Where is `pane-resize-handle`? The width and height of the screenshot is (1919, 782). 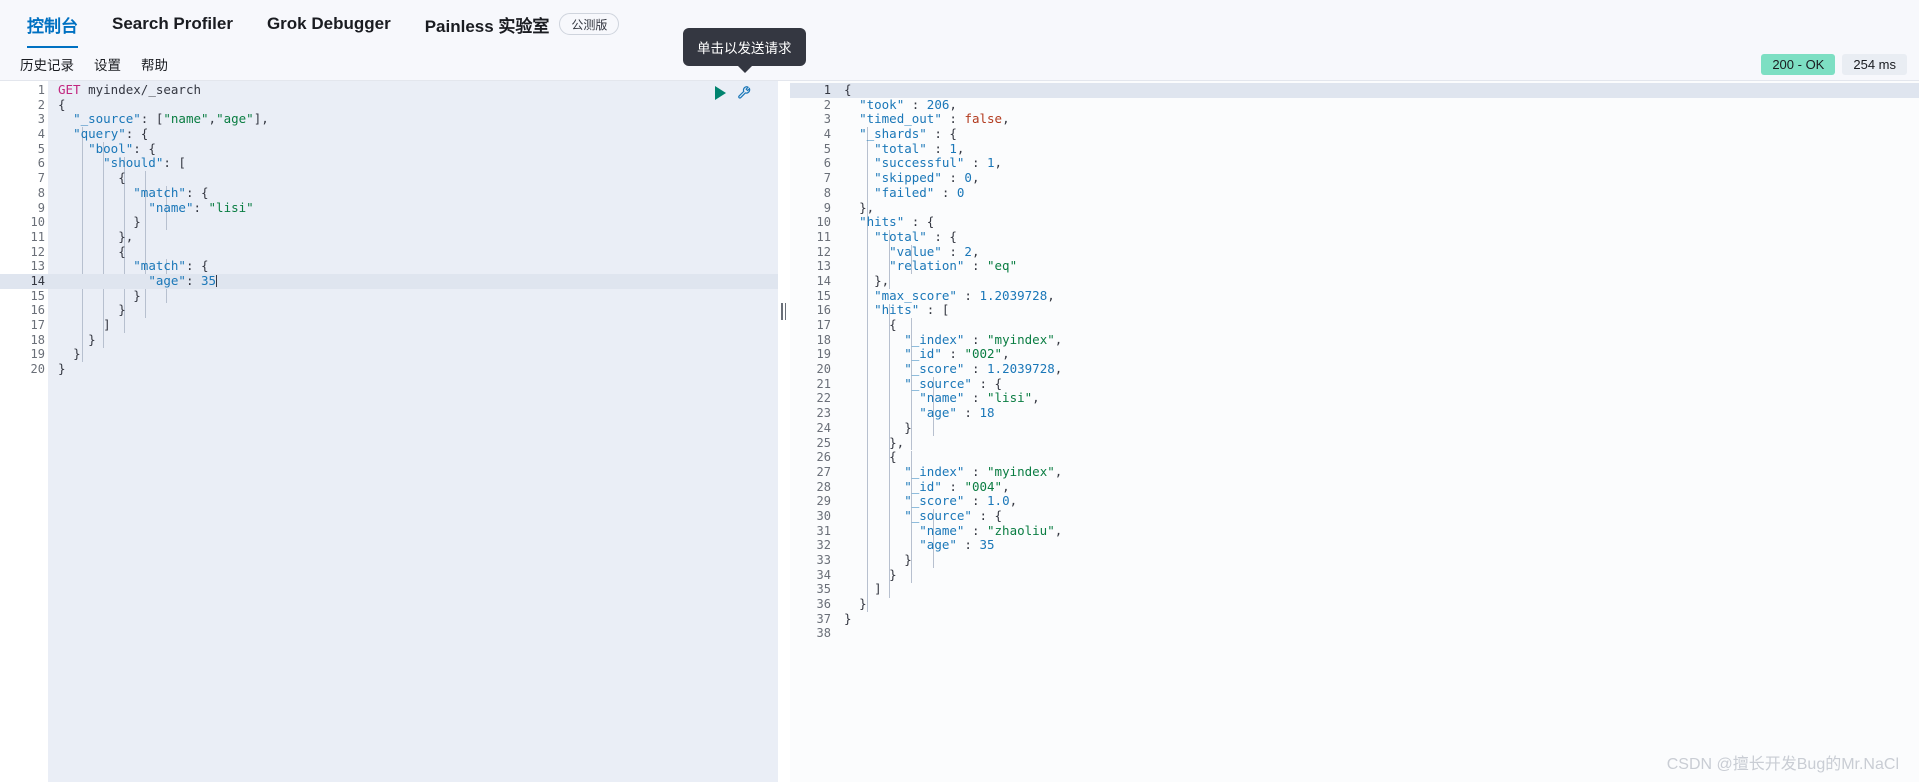 pane-resize-handle is located at coordinates (783, 311).